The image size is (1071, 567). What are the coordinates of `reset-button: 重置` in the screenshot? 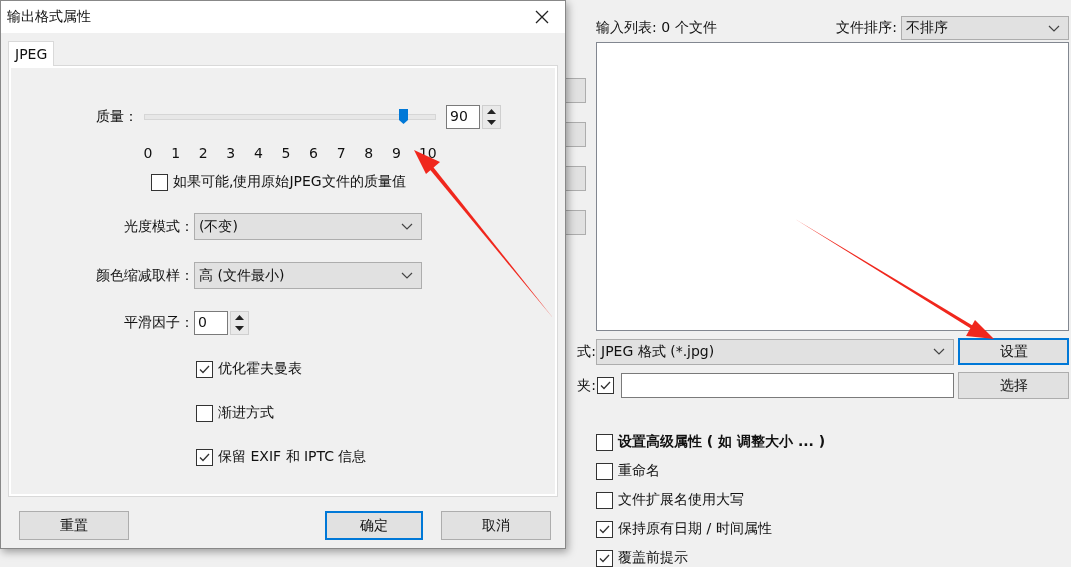 It's located at (74, 525).